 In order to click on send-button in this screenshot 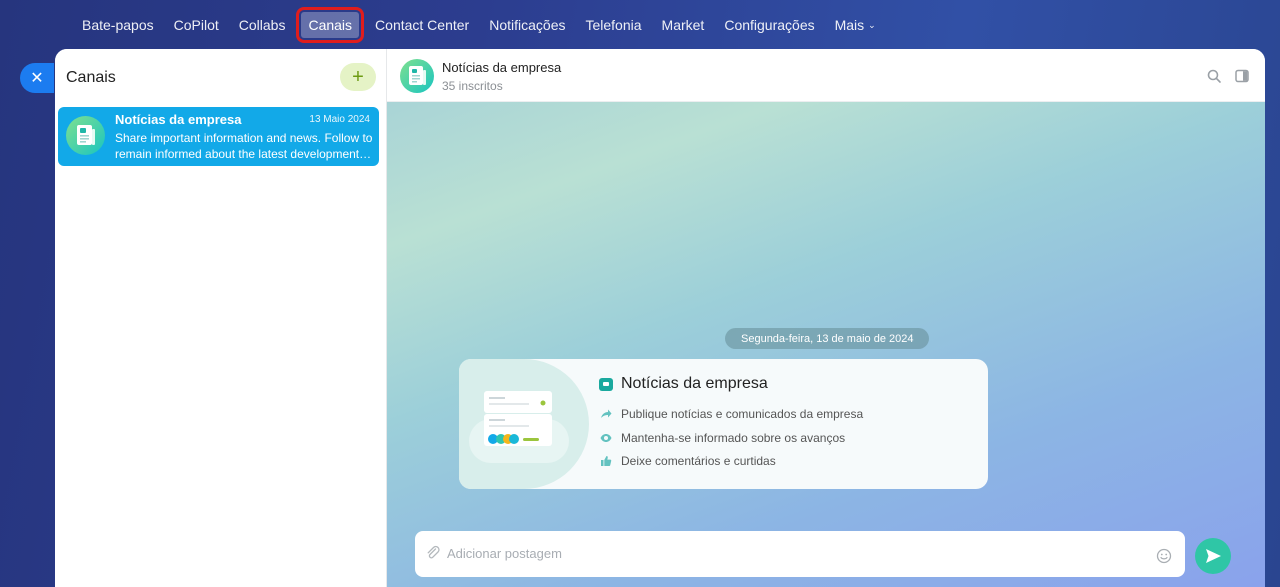, I will do `click(1213, 556)`.